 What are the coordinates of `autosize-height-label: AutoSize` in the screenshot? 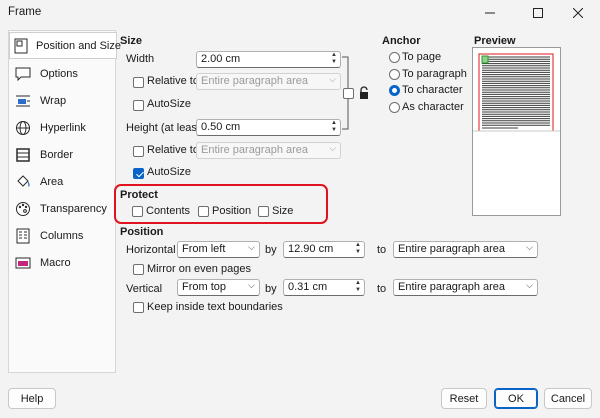 It's located at (169, 172).